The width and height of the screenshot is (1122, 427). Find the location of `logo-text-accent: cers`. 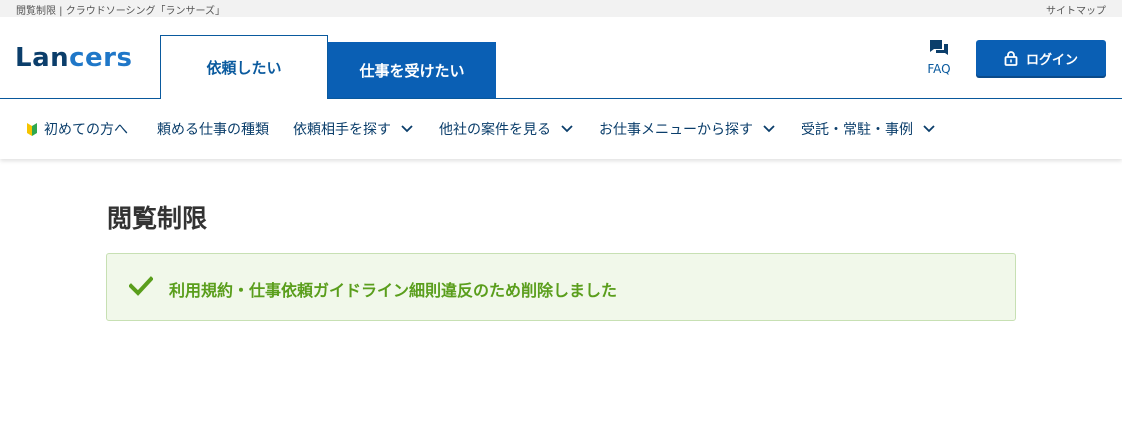

logo-text-accent: cers is located at coordinates (101, 58).